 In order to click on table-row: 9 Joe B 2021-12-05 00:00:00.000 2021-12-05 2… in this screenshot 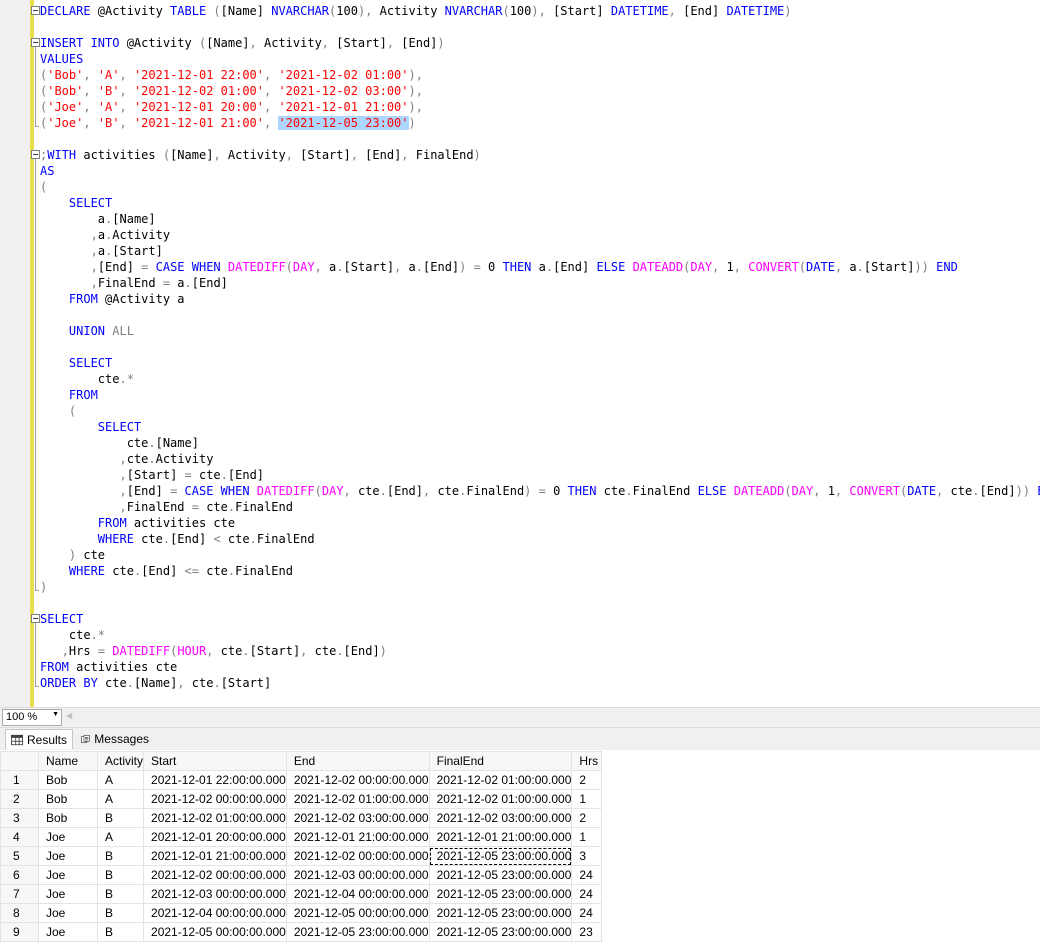, I will do `click(301, 932)`.